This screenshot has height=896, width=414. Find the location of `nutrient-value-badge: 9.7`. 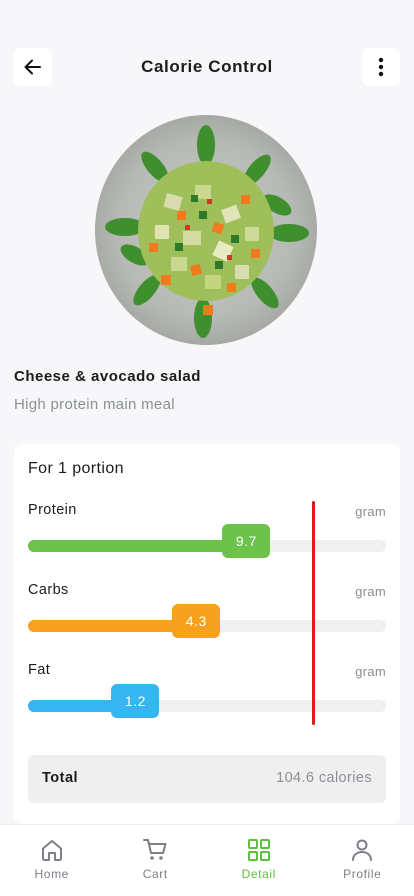

nutrient-value-badge: 9.7 is located at coordinates (246, 541).